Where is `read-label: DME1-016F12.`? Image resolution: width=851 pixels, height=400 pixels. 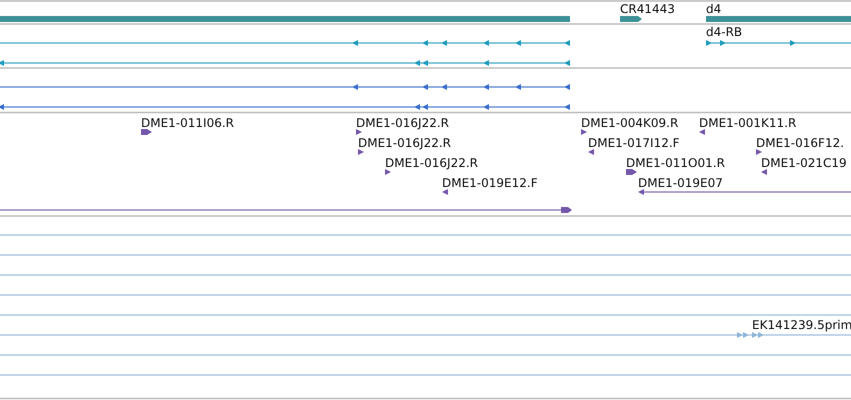 read-label: DME1-016F12. is located at coordinates (800, 143).